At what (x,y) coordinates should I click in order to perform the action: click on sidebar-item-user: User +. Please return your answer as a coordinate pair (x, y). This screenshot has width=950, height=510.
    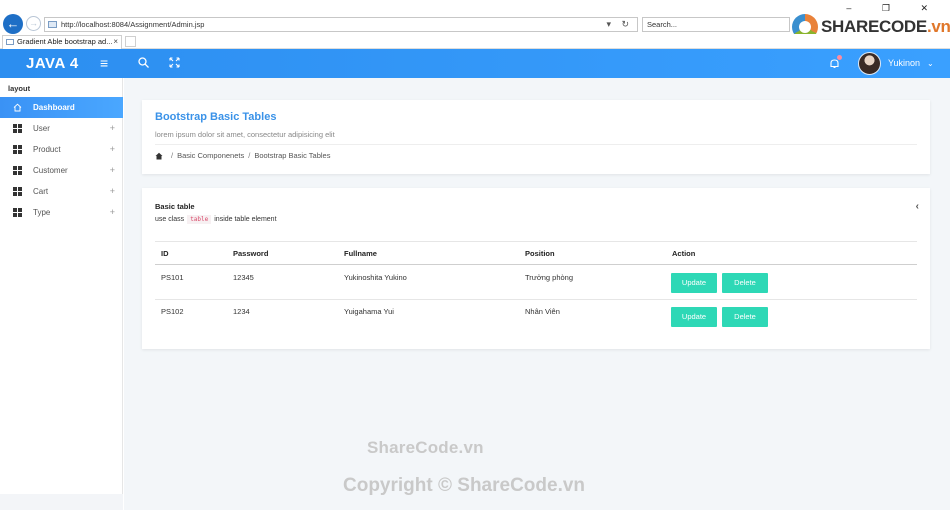
    Looking at the image, I should click on (61, 128).